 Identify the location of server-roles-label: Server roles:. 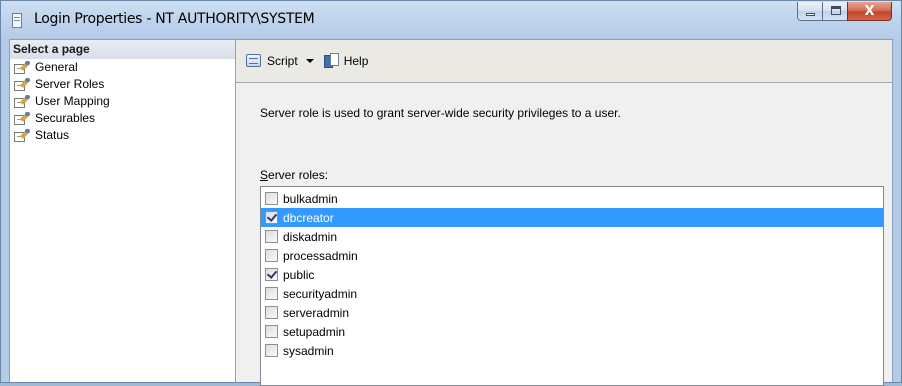
(294, 175).